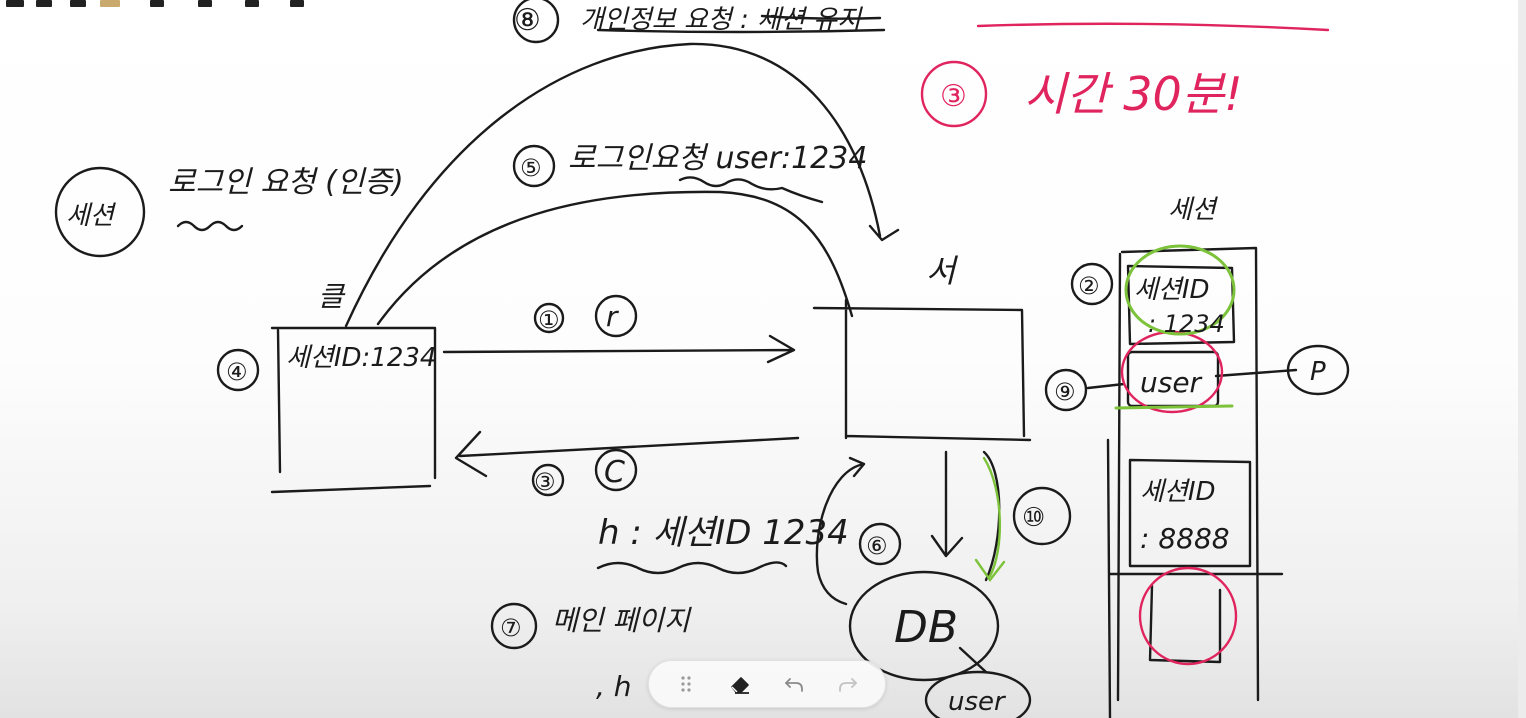 The width and height of the screenshot is (1526, 718). What do you see at coordinates (210, 226) in the screenshot?
I see `squiggle-underline` at bounding box center [210, 226].